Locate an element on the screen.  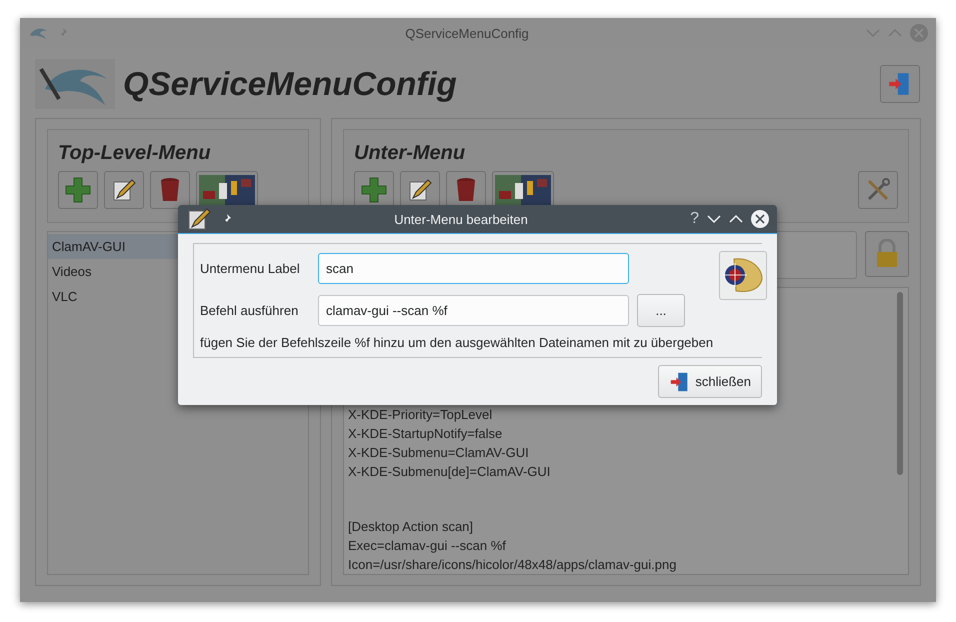
icon-button is located at coordinates (743, 275).